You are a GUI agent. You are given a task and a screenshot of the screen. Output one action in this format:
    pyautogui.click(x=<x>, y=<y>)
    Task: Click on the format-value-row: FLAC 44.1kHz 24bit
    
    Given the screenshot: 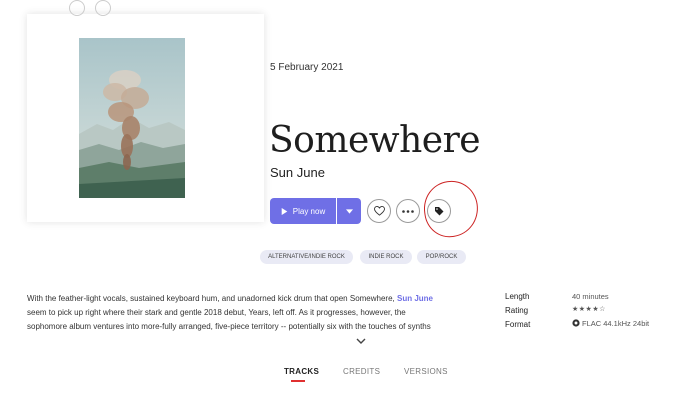 What is the action you would take?
    pyautogui.click(x=610, y=323)
    